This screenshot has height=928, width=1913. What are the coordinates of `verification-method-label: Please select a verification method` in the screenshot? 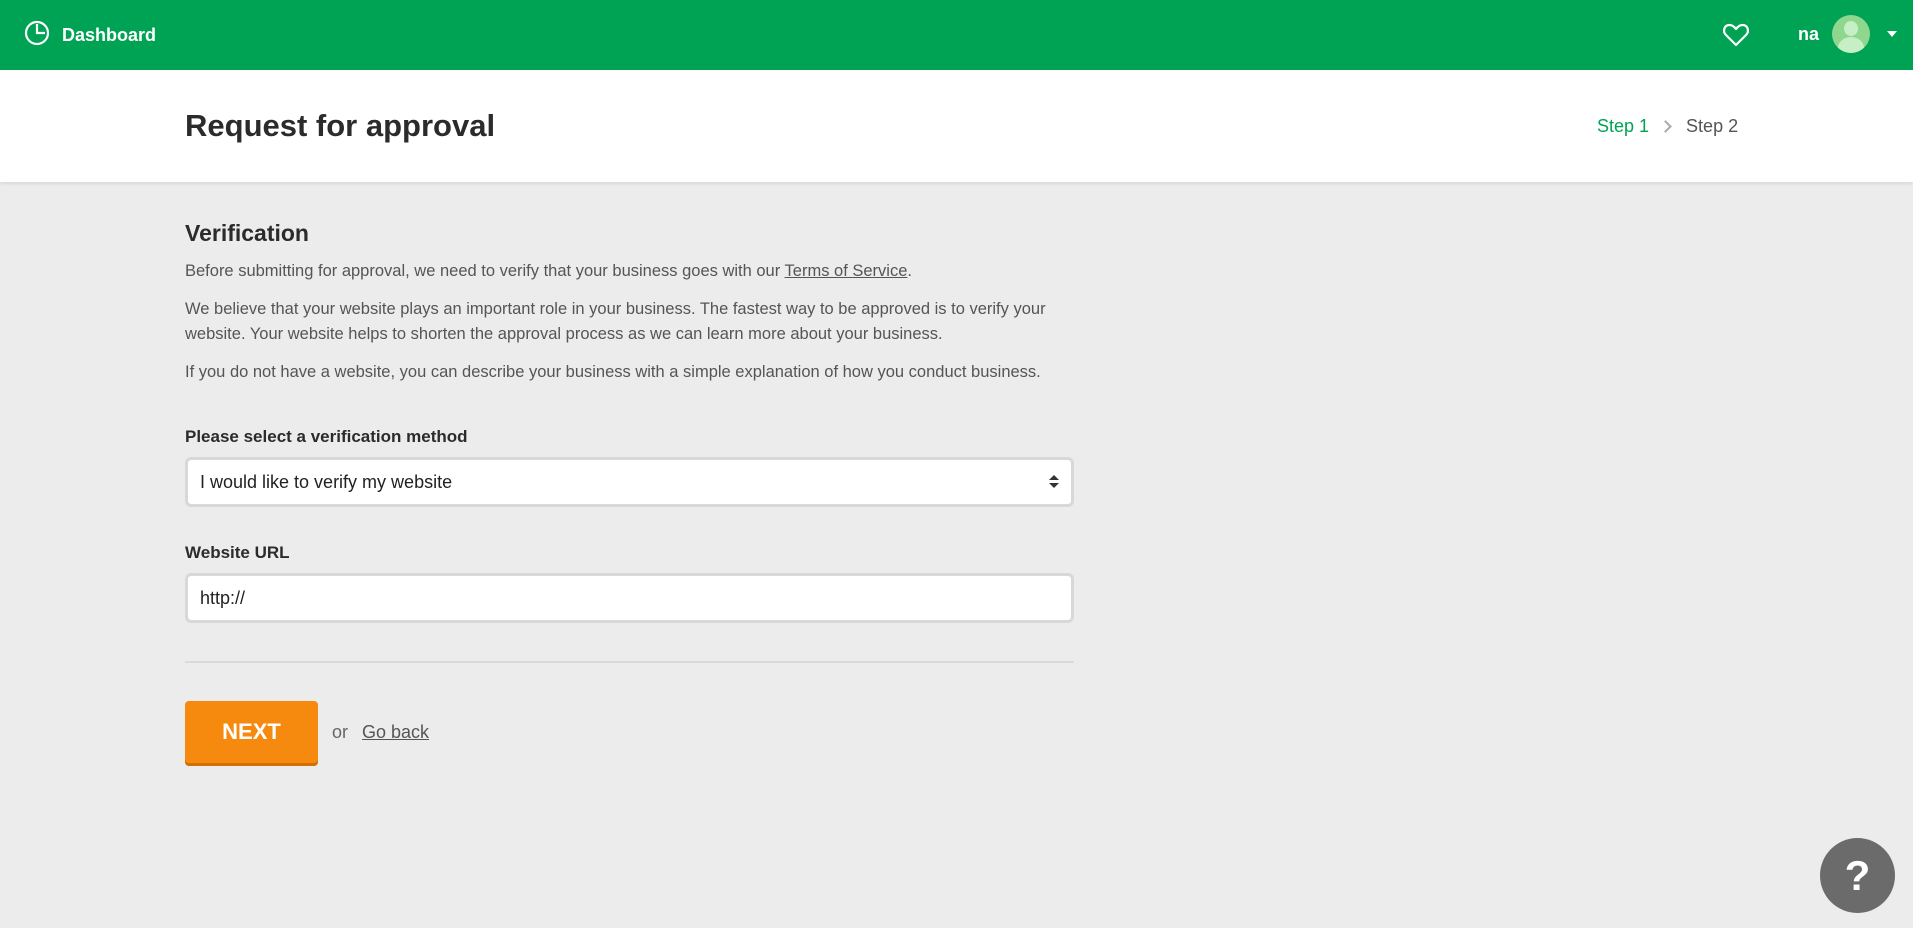 It's located at (326, 436).